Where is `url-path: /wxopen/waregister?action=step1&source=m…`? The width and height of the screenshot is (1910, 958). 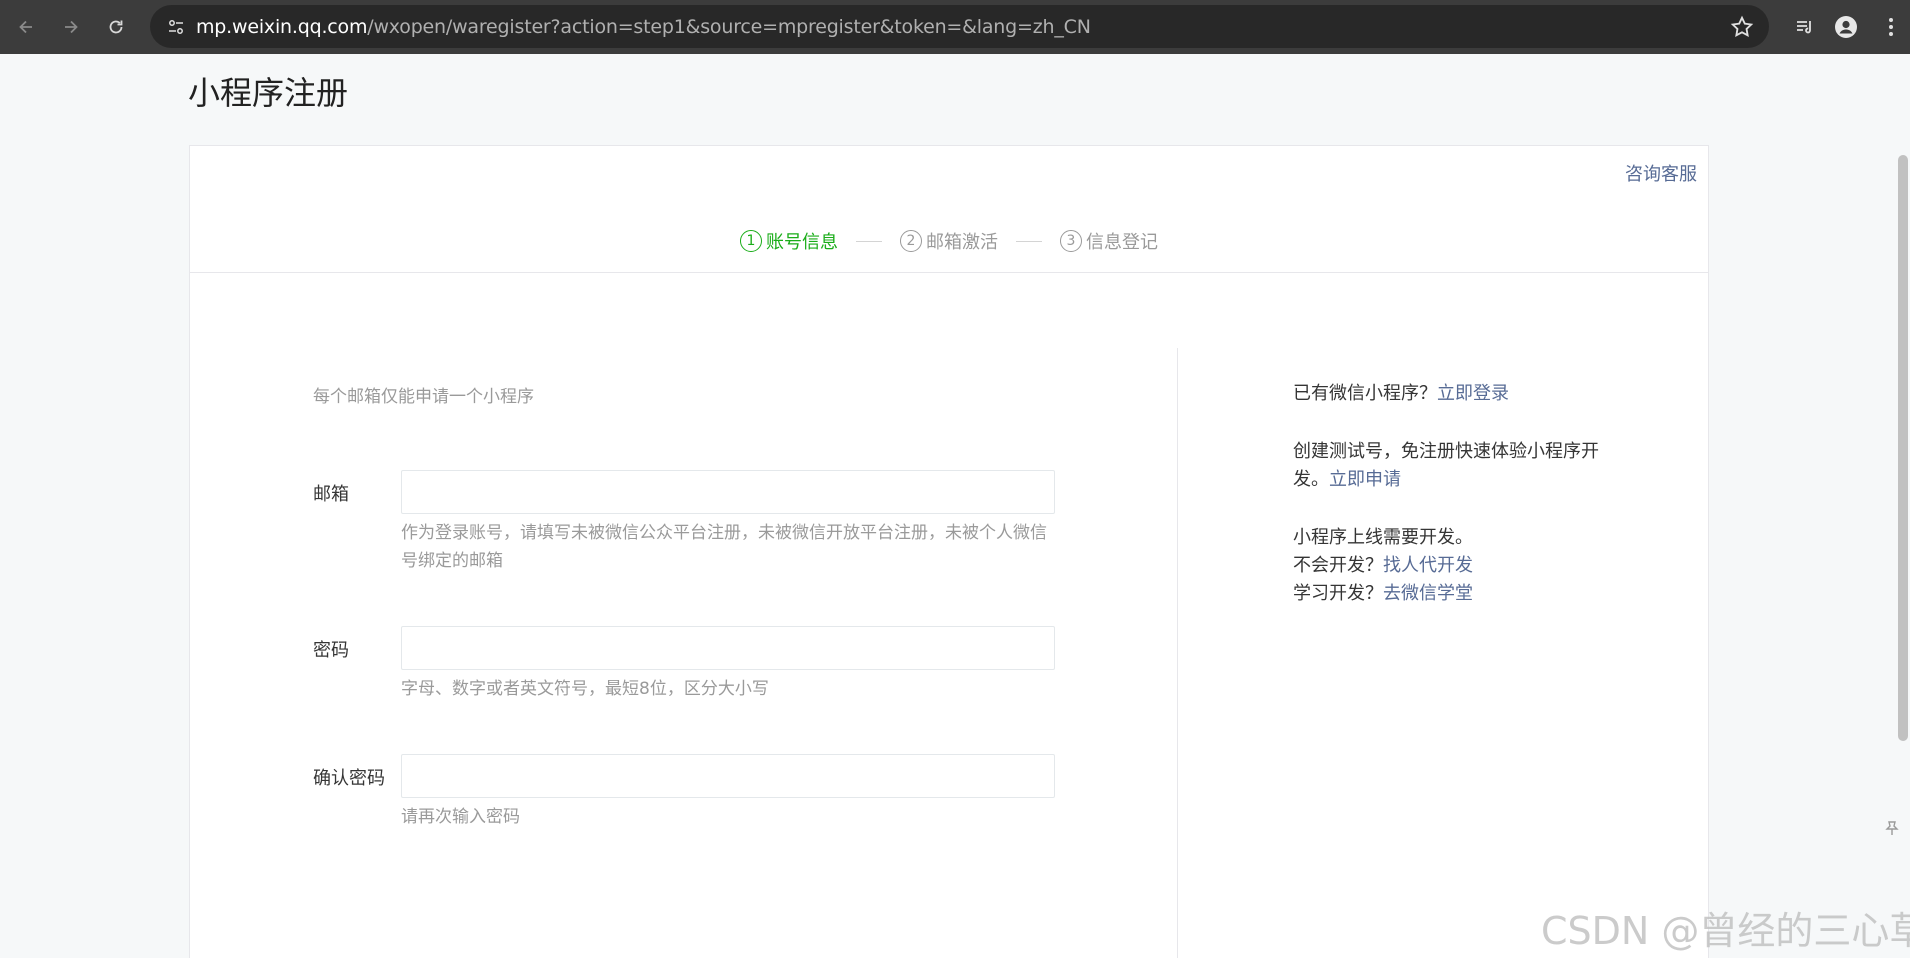
url-path: /wxopen/waregister?action=step1&source=m… is located at coordinates (729, 27).